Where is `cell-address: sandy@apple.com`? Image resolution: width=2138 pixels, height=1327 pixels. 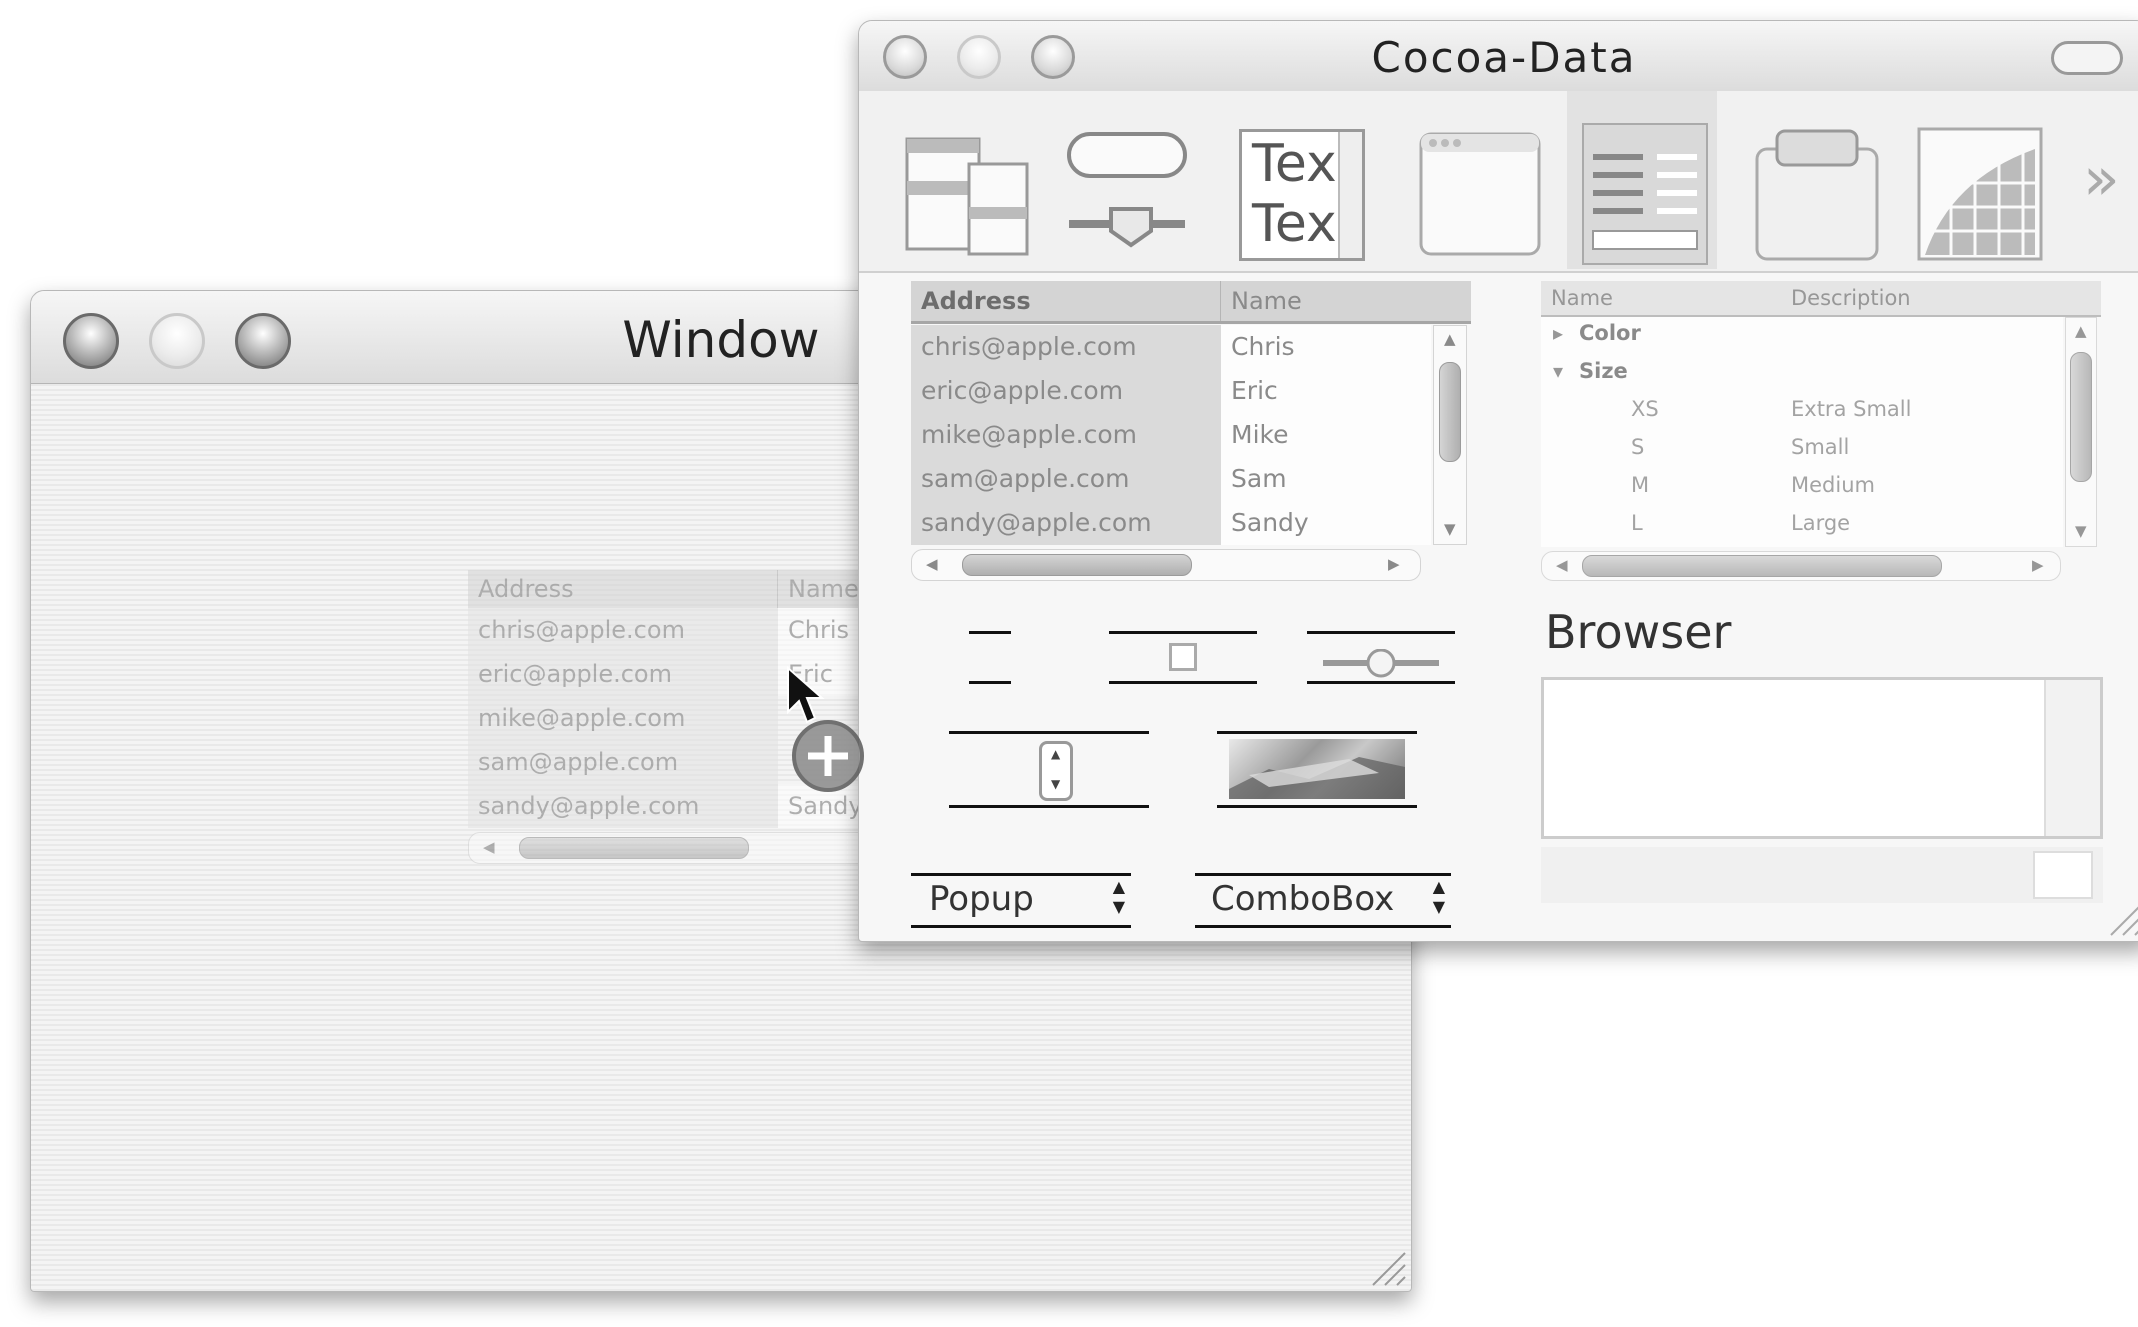
cell-address: sandy@apple.com is located at coordinates (1036, 522).